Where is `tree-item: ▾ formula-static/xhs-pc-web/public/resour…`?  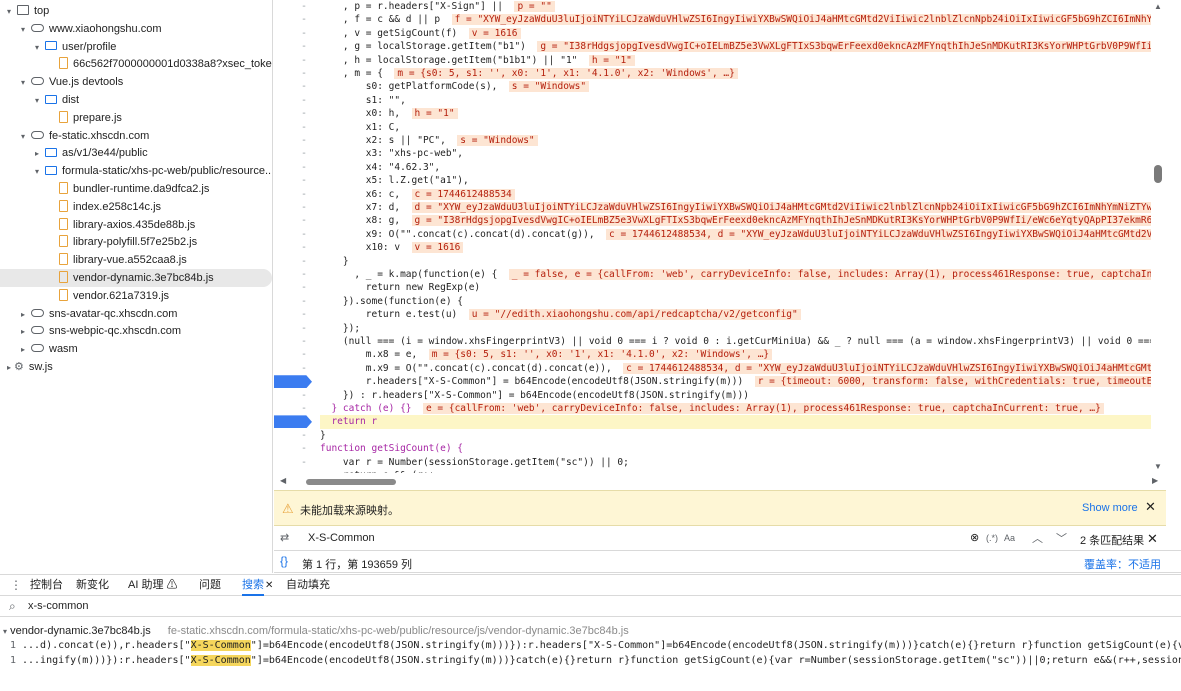 tree-item: ▾ formula-static/xhs-pc-web/public/resour… is located at coordinates (136, 171).